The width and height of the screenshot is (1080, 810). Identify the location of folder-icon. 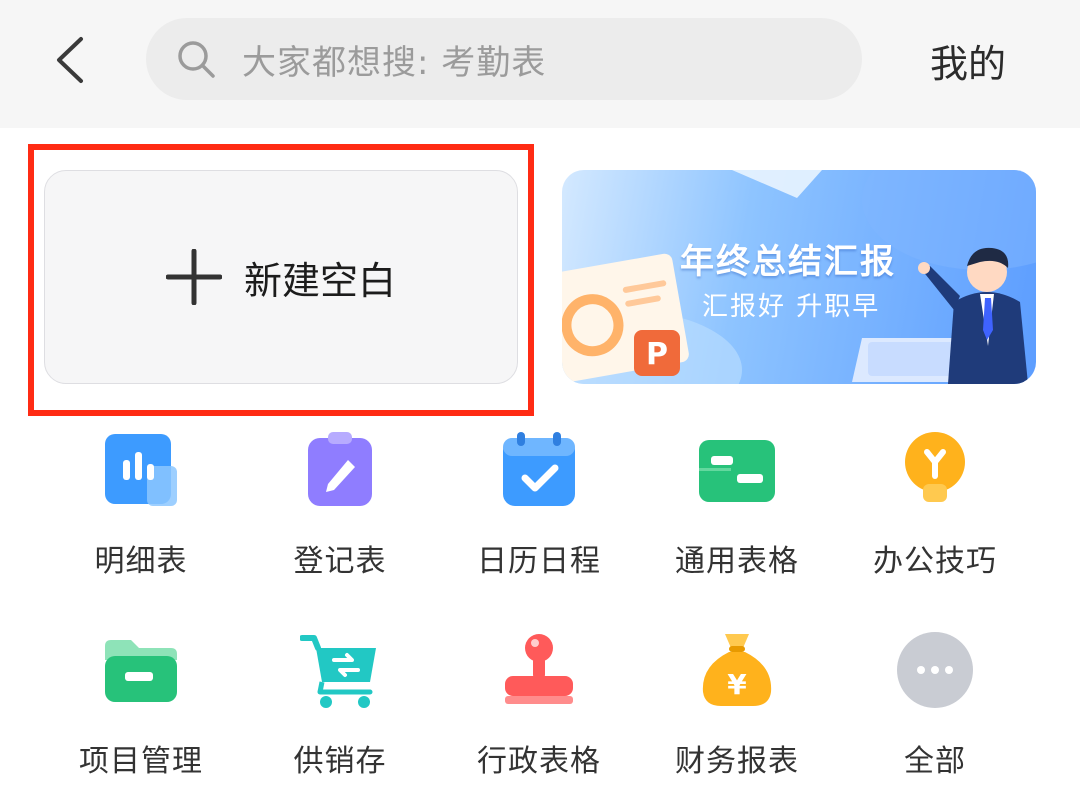
(141, 670).